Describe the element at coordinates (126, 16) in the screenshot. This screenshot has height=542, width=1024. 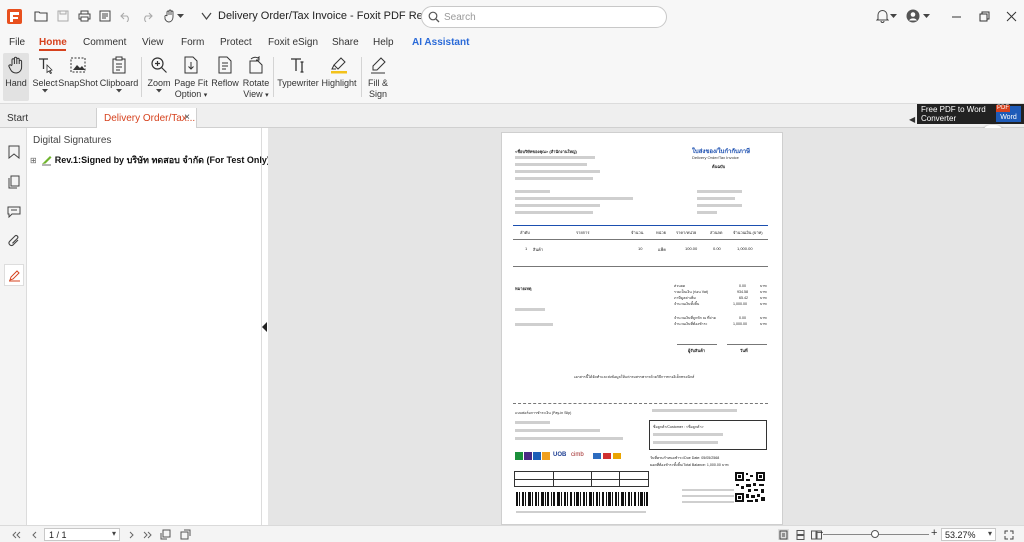
I see `undo-icon` at that location.